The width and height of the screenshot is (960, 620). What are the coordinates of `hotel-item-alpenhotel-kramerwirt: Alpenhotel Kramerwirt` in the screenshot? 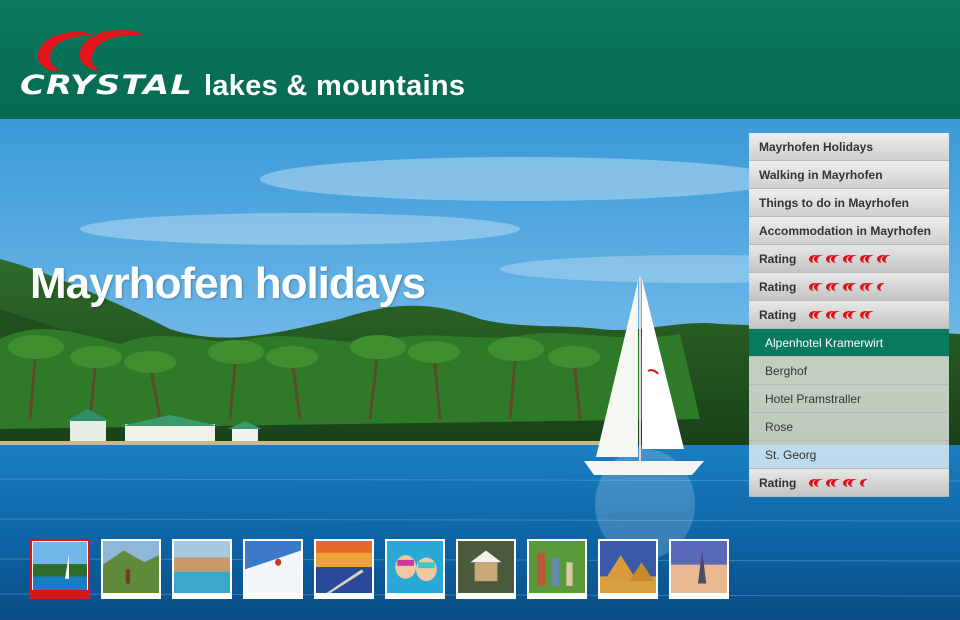 It's located at (849, 343).